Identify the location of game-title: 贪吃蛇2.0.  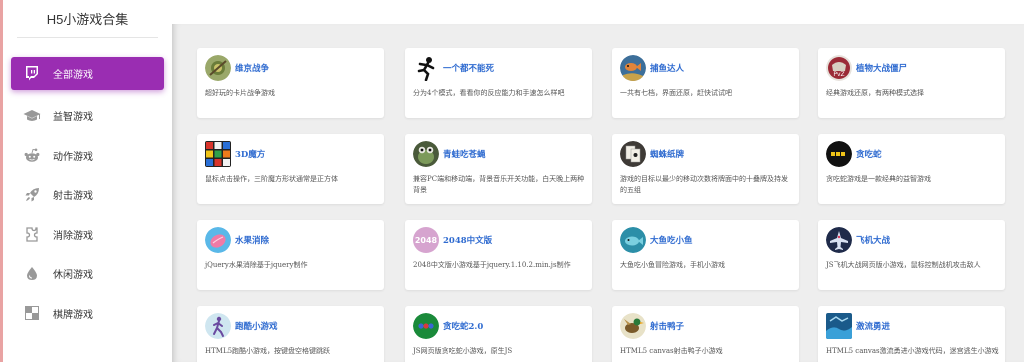
(463, 327).